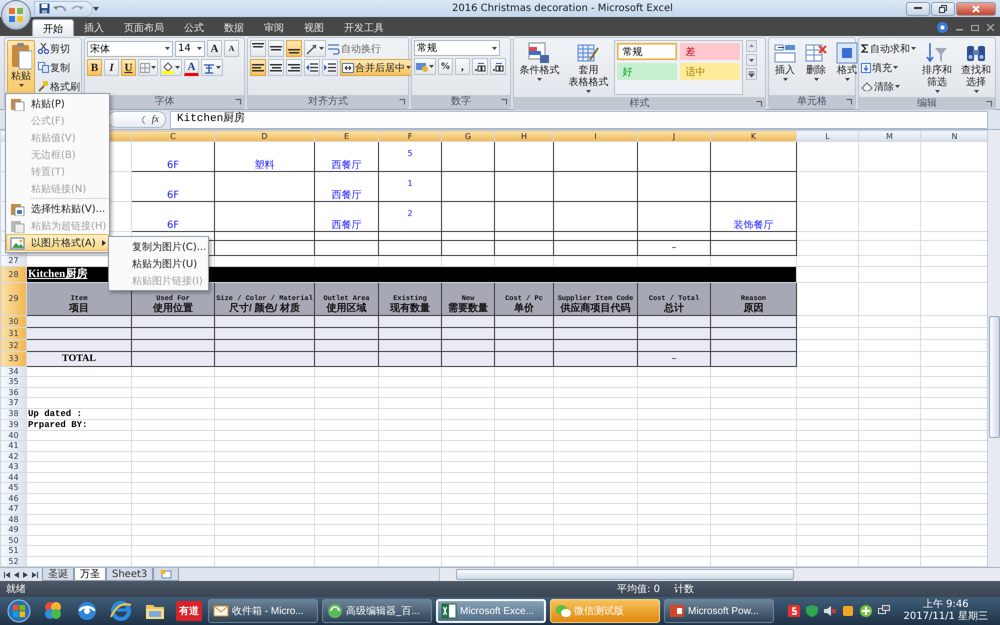 The height and width of the screenshot is (625, 1000). What do you see at coordinates (498, 66) in the screenshot?
I see `decrease-decimal-button` at bounding box center [498, 66].